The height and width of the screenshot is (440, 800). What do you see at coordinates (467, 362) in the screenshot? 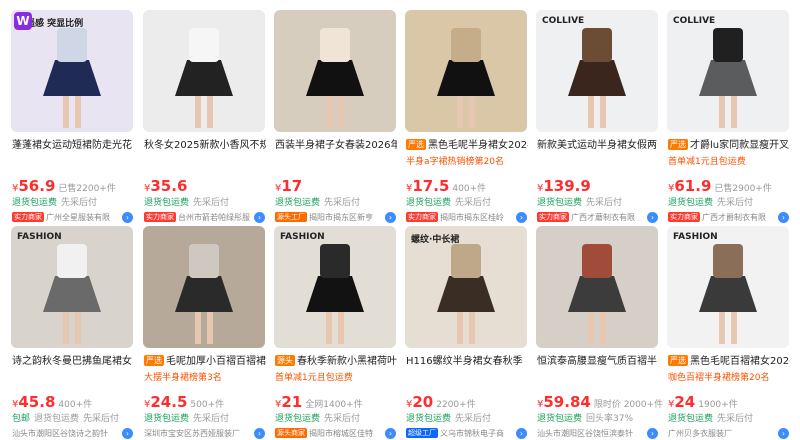
I see `product-title: H116螺纹半身裙女春秋季` at bounding box center [467, 362].